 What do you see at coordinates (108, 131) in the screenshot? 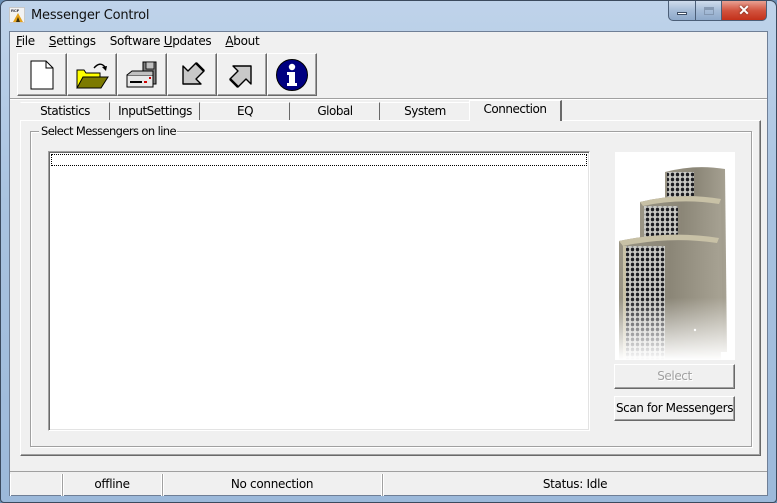
I see `groupbox-label: Select Messengers on line` at bounding box center [108, 131].